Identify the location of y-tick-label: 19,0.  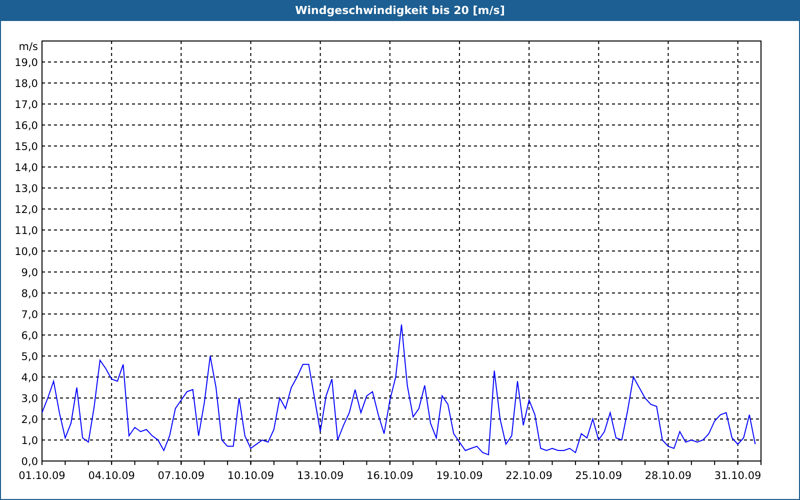
(26, 63).